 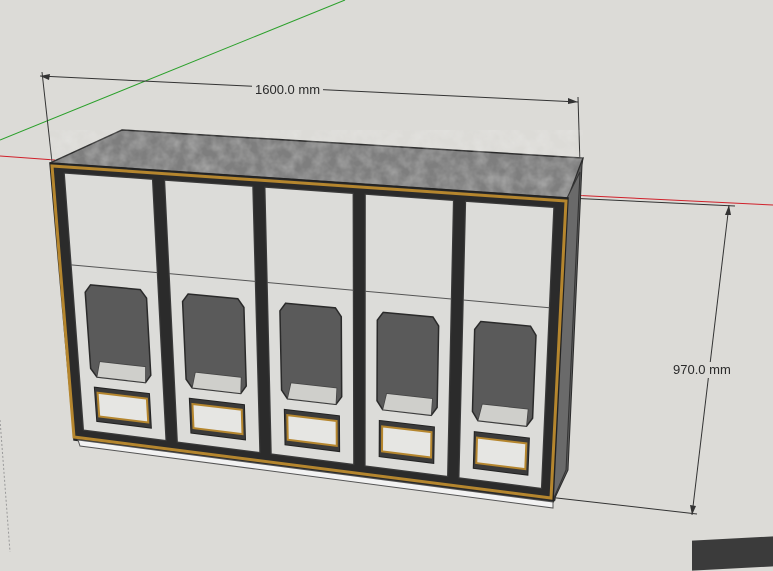 I want to click on status-bar-edge, so click(x=732, y=553).